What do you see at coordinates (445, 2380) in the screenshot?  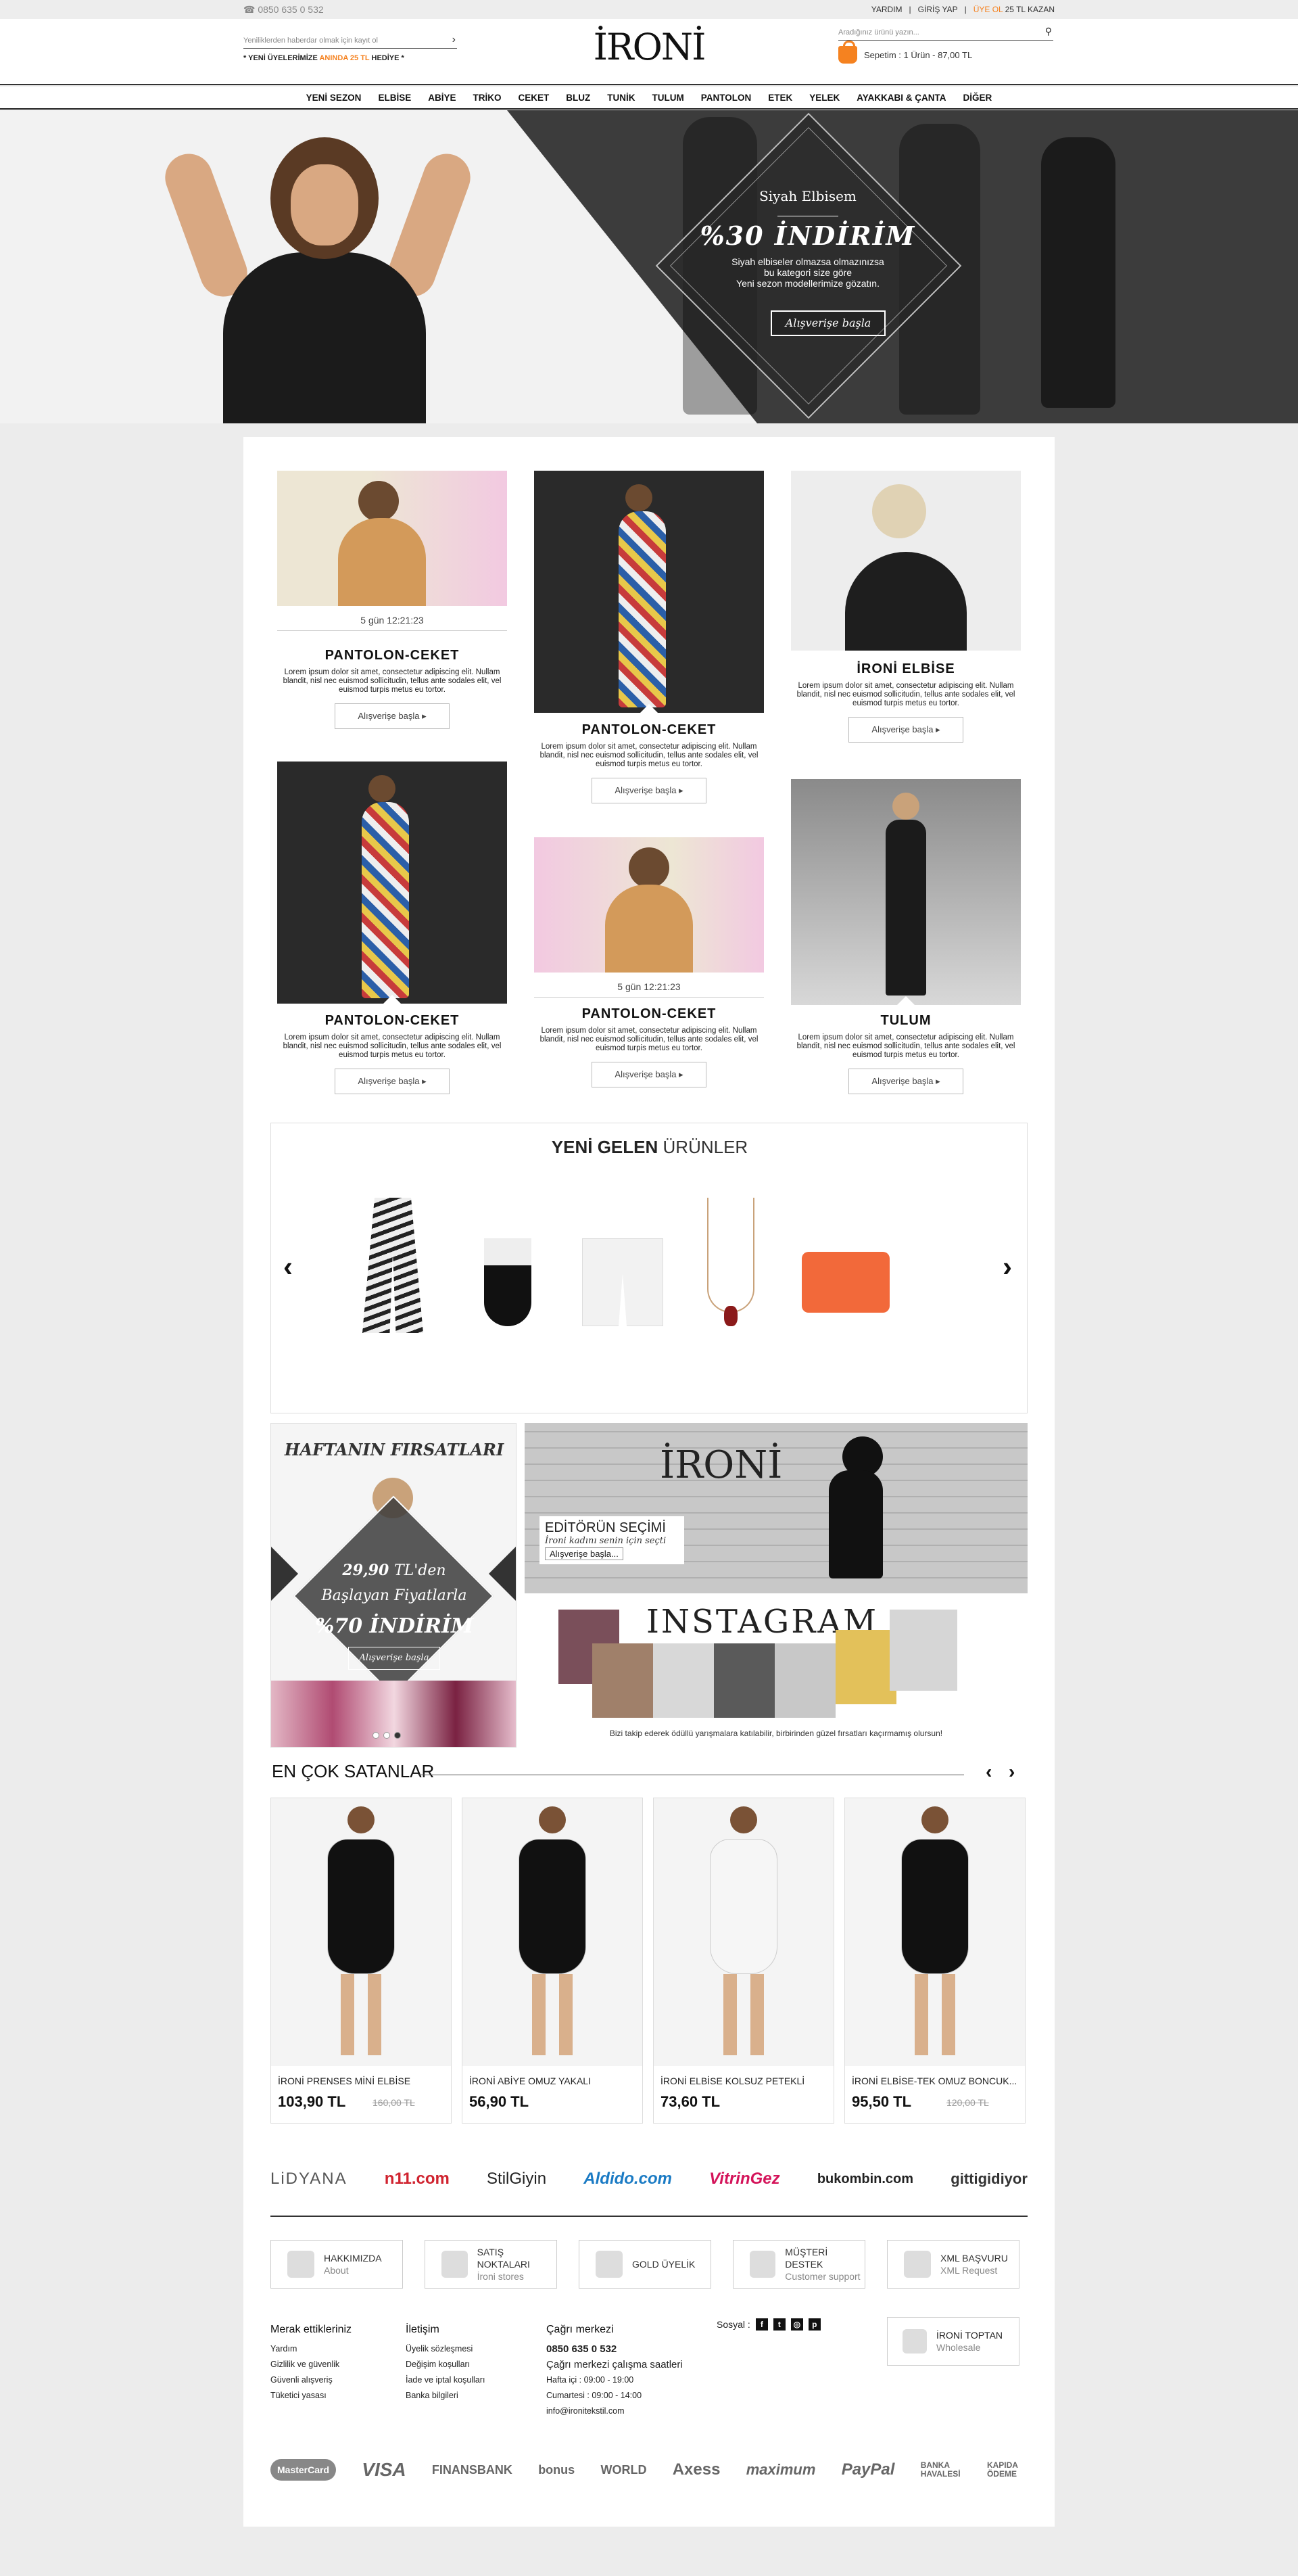 I see `footer-link: İade ve iptal koşulları` at bounding box center [445, 2380].